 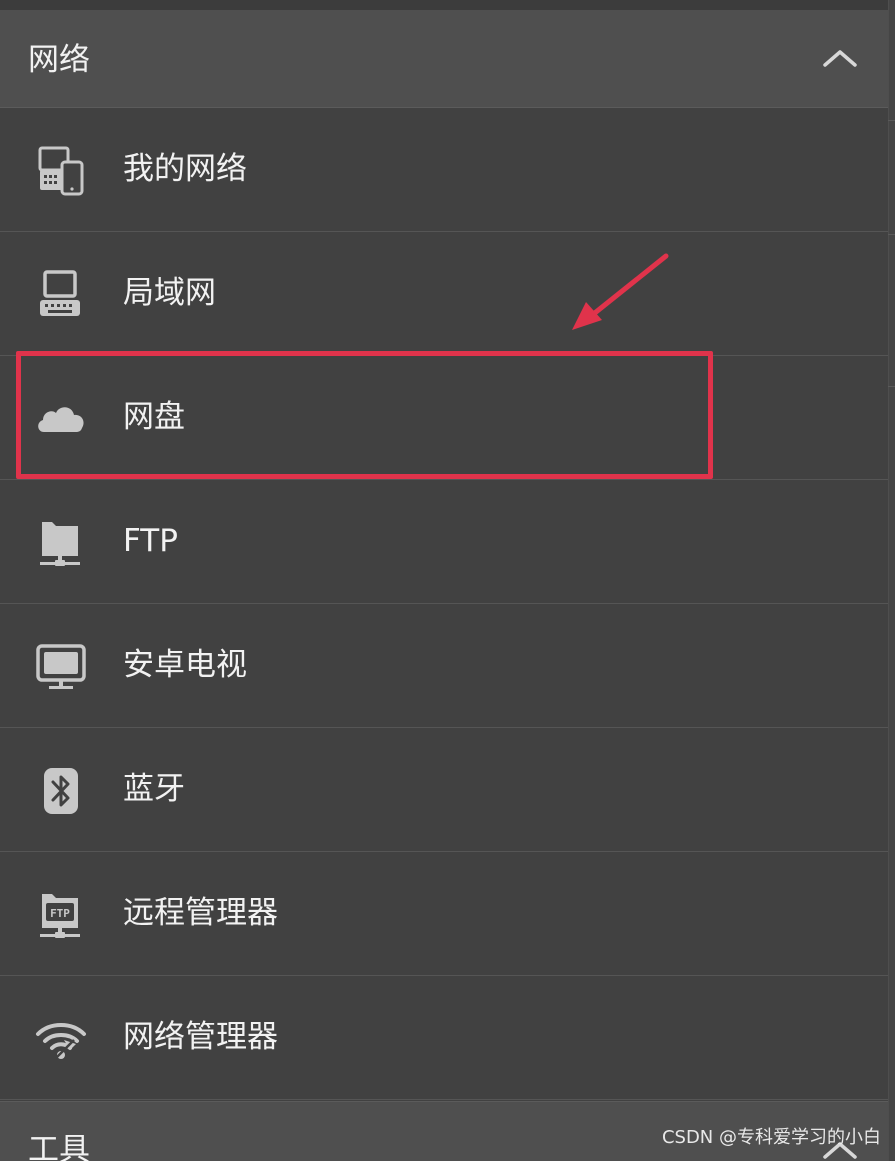 I want to click on menu-item-remote-manager: FTP 远程管理器, so click(x=444, y=914).